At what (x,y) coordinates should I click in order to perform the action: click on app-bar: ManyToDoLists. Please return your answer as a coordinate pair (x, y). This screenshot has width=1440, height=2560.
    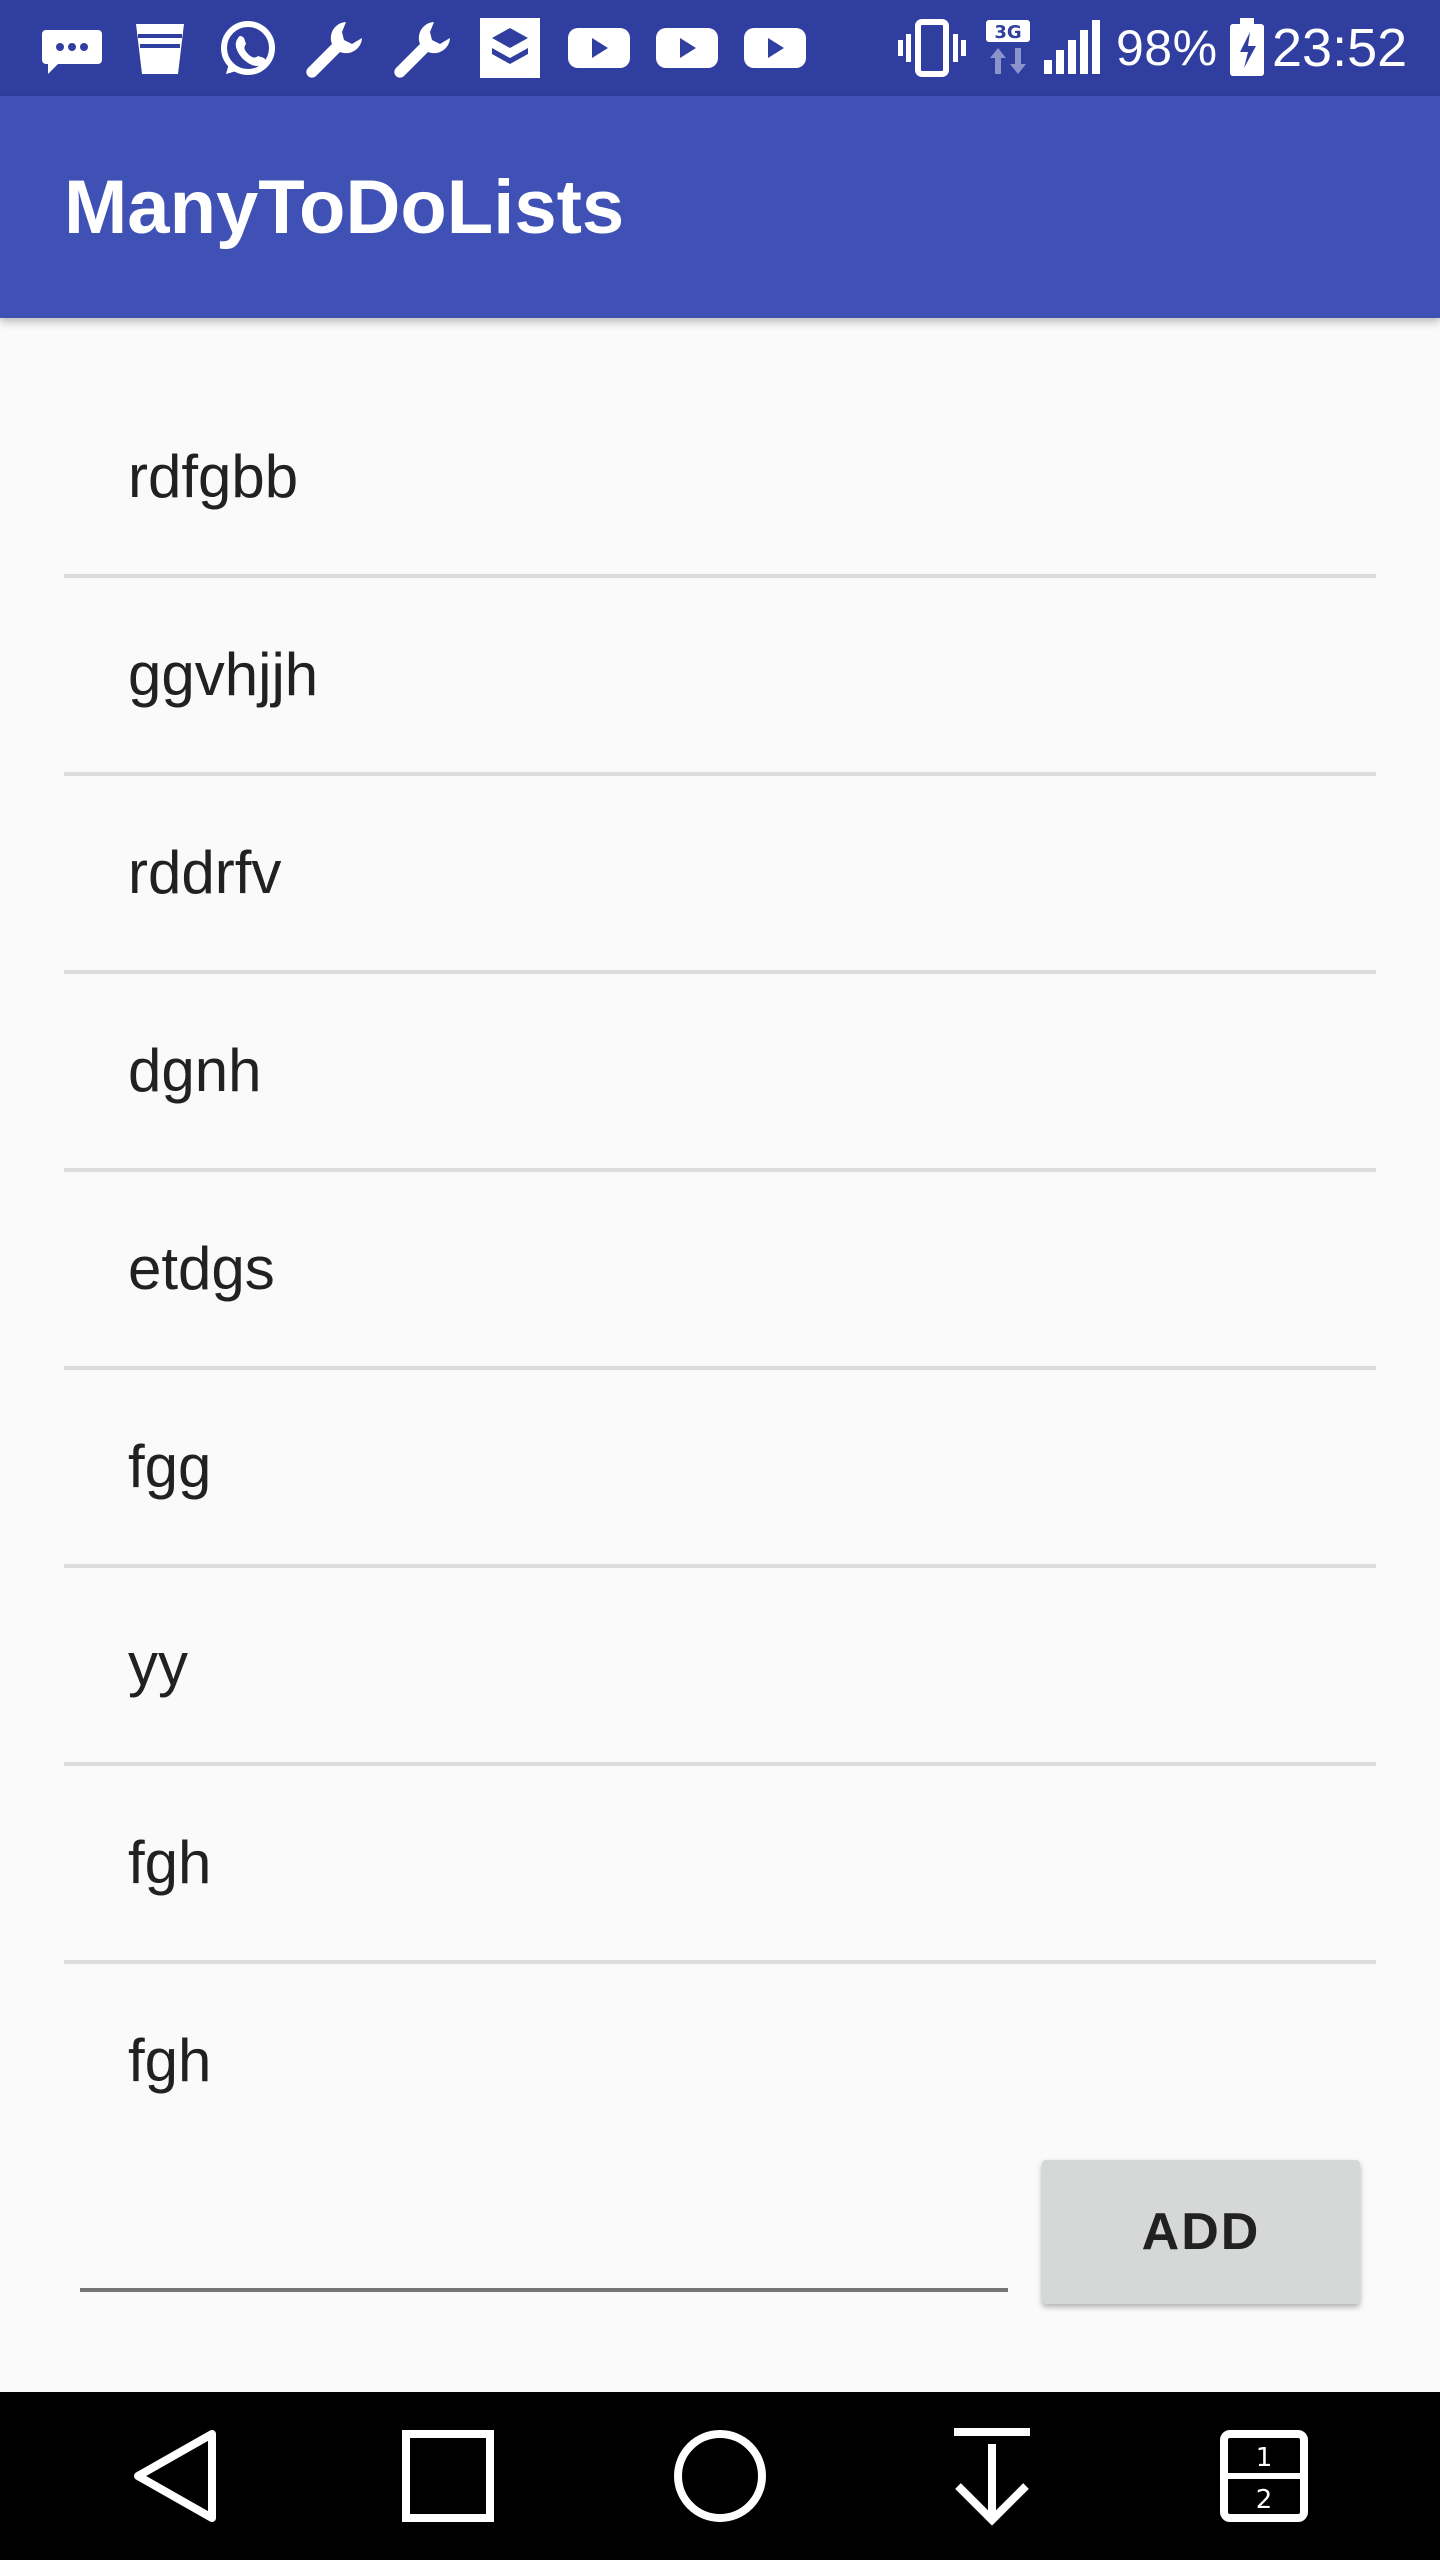
    Looking at the image, I should click on (720, 207).